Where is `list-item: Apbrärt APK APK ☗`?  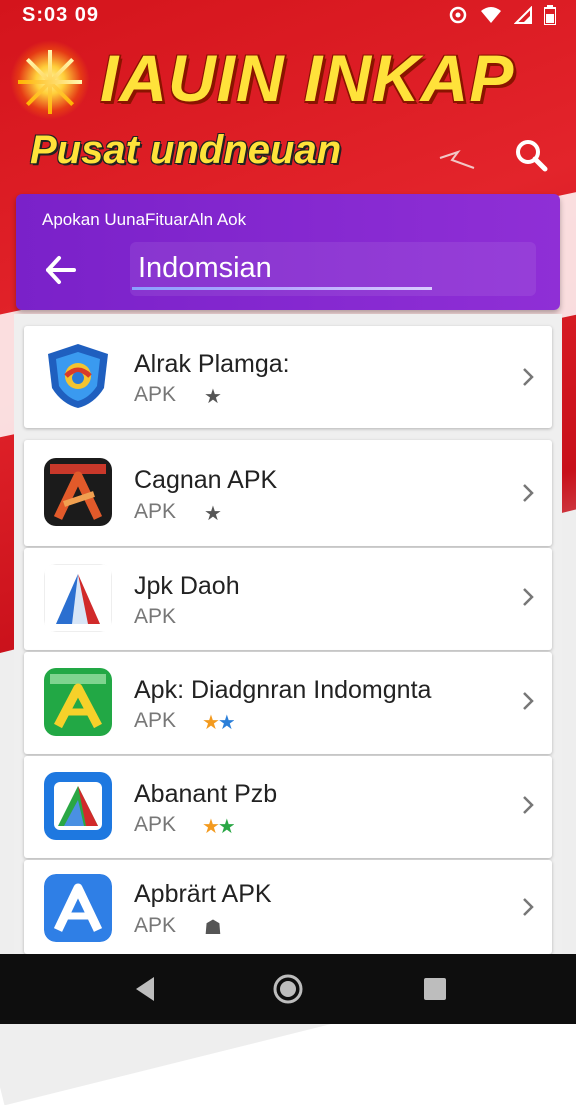
list-item: Apbrärt APK APK ☗ is located at coordinates (288, 907).